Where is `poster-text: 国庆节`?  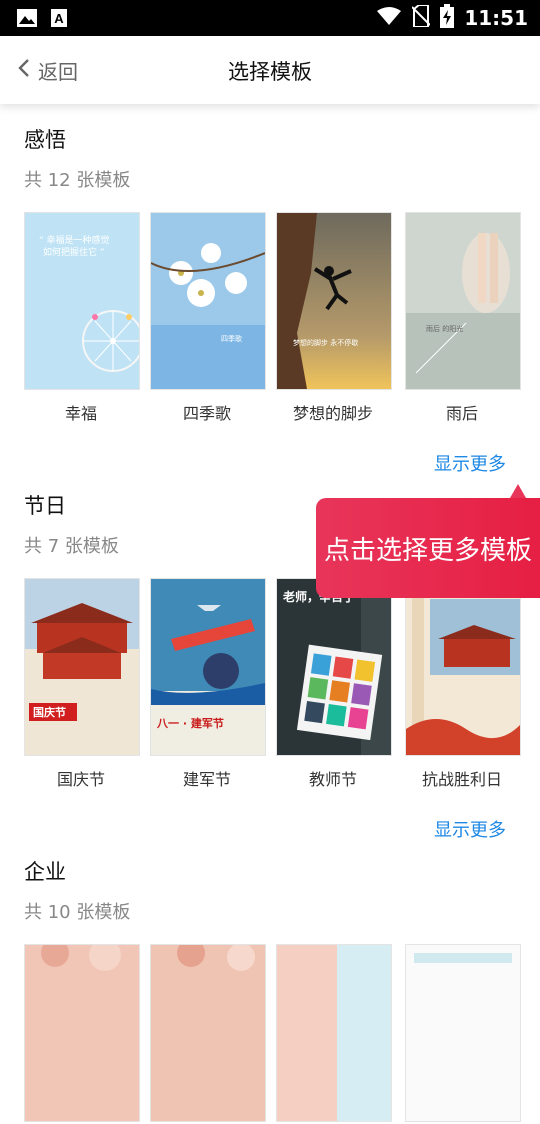
poster-text: 国庆节 is located at coordinates (49, 712).